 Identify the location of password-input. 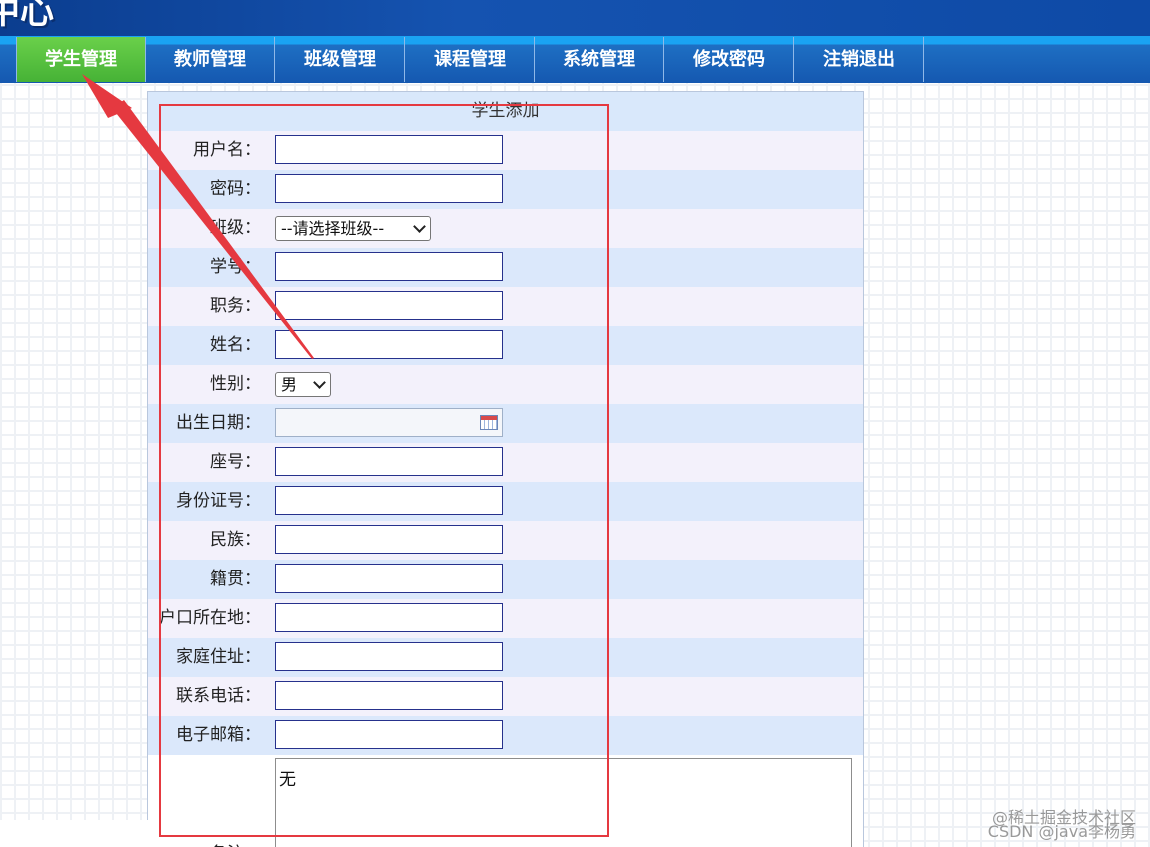
(389, 188).